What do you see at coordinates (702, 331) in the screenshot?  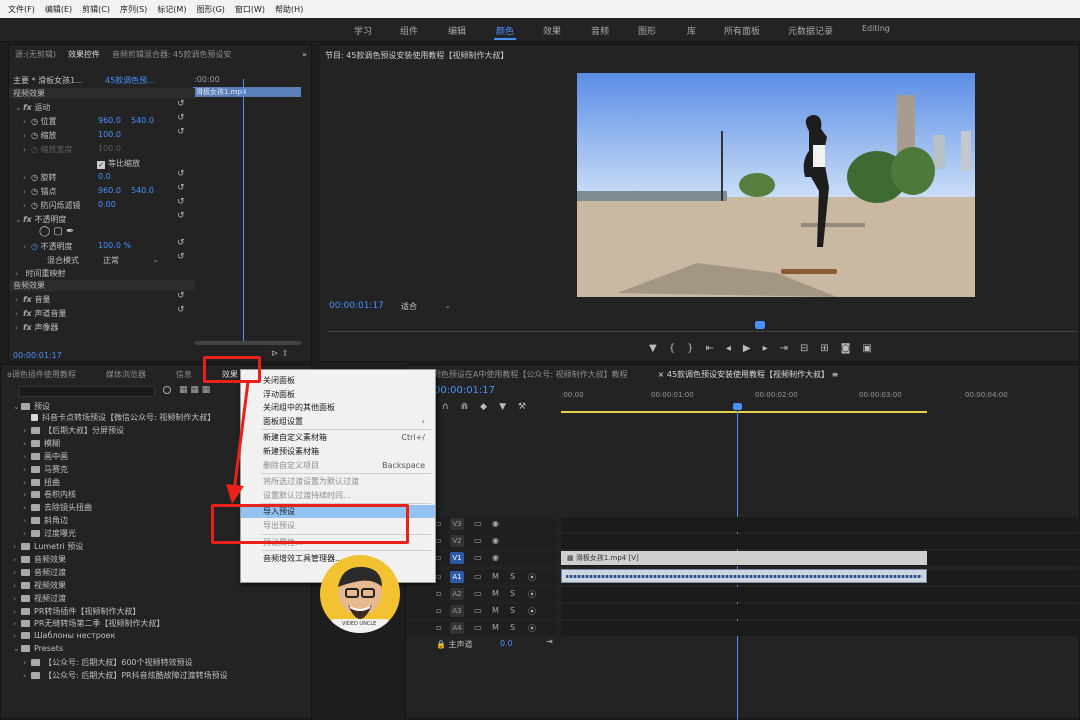 I see `program-scrub-bar` at bounding box center [702, 331].